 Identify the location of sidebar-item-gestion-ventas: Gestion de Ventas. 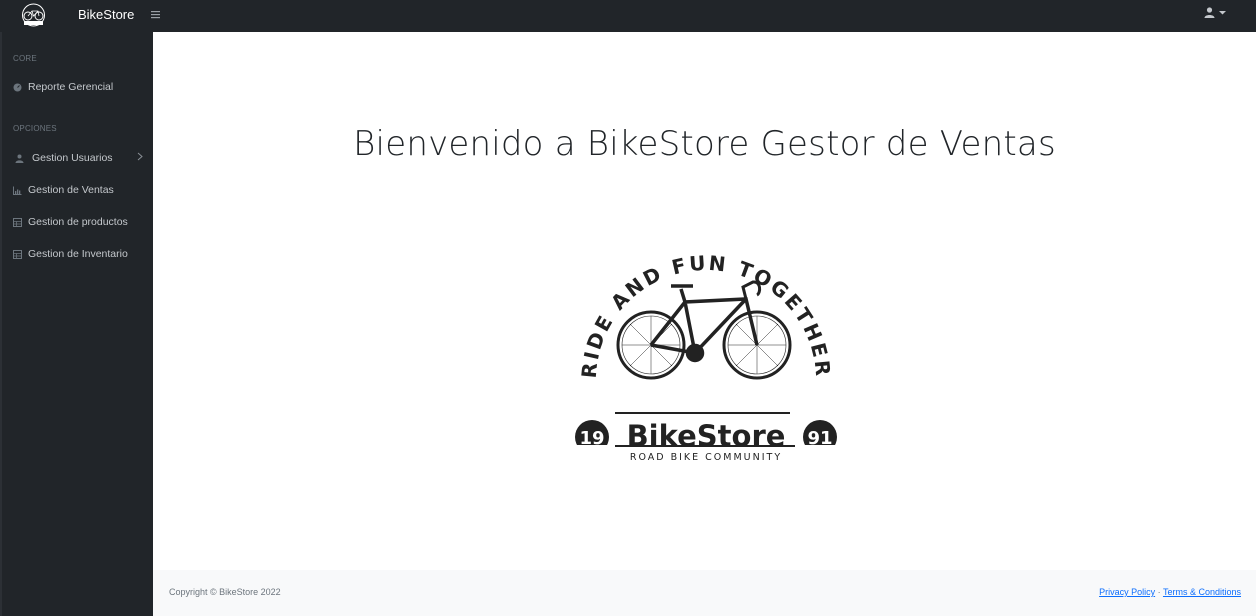
(78, 190).